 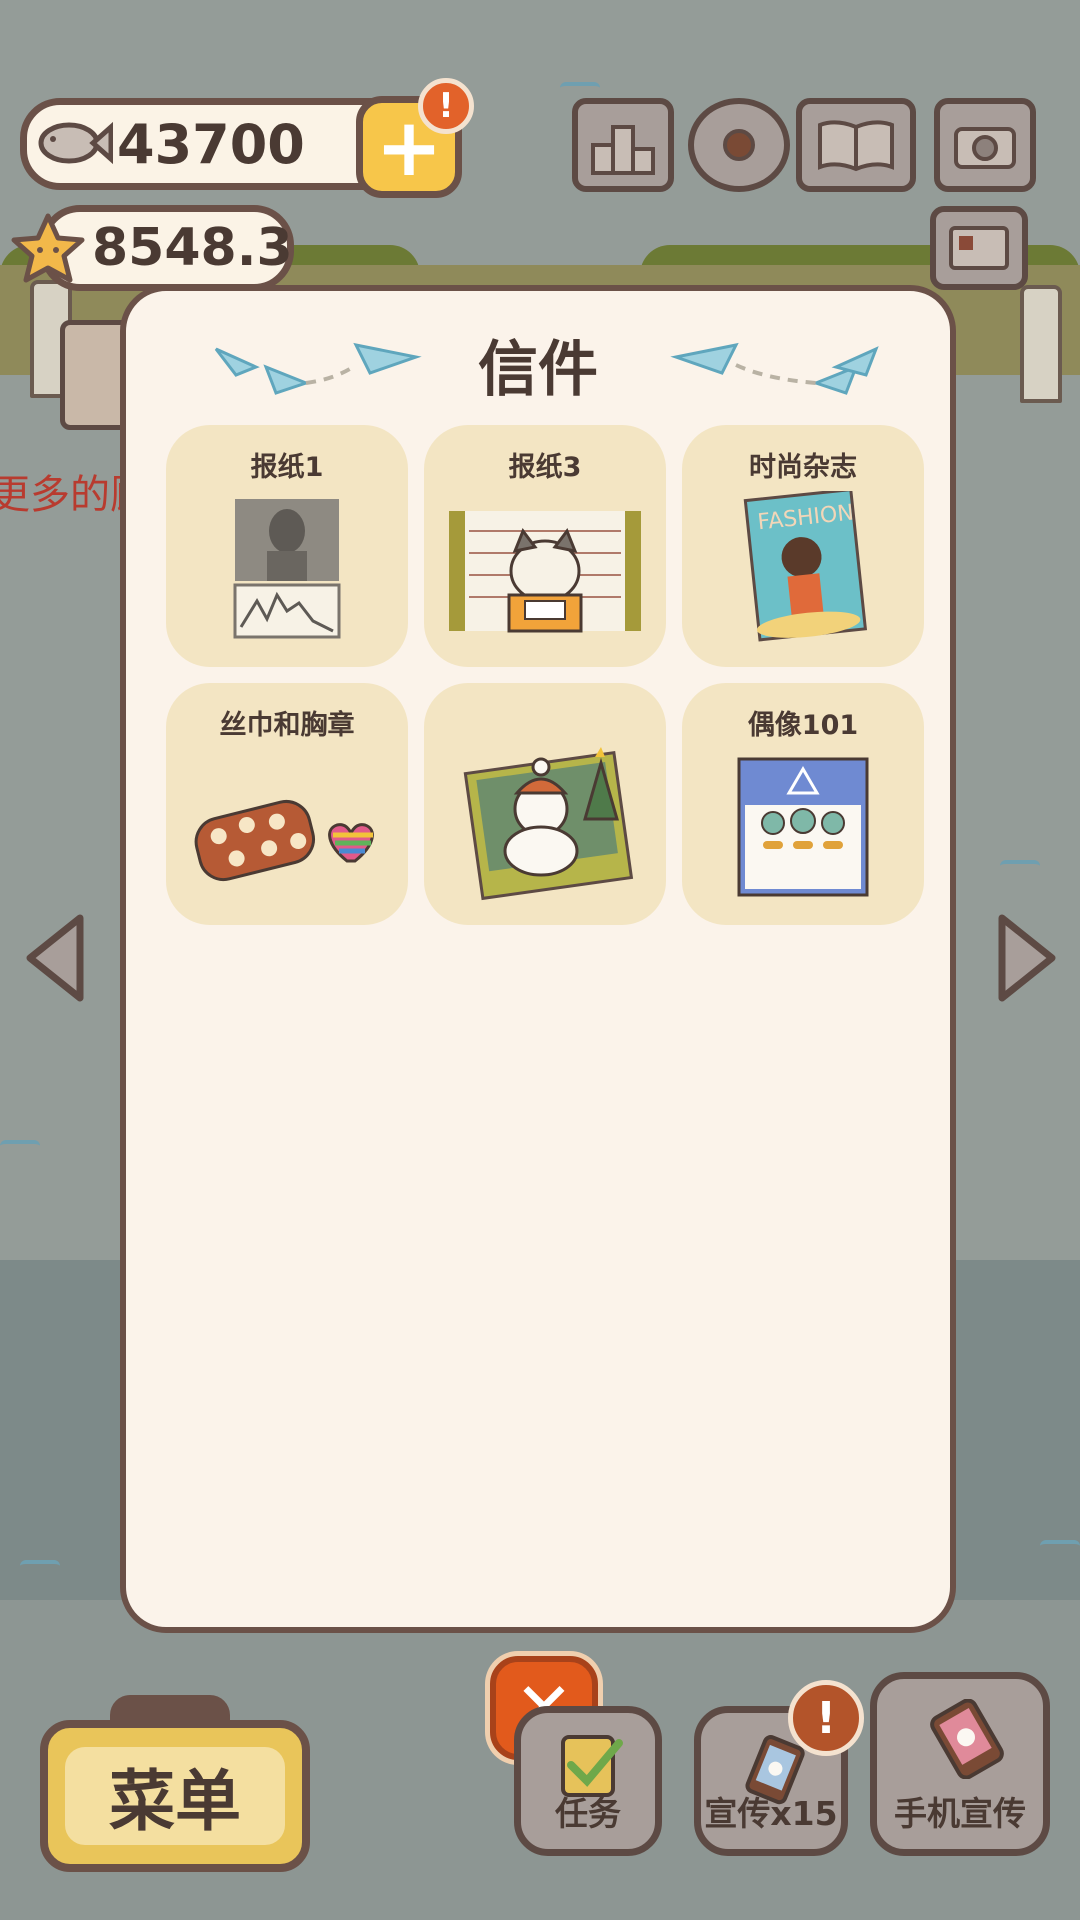 I want to click on camera-icon, so click(x=985, y=145).